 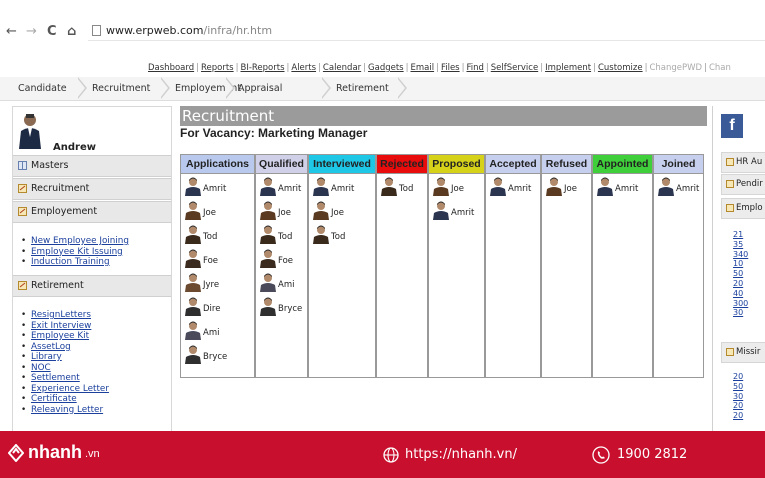 What do you see at coordinates (65, 357) in the screenshot?
I see `retirement-link: Library` at bounding box center [65, 357].